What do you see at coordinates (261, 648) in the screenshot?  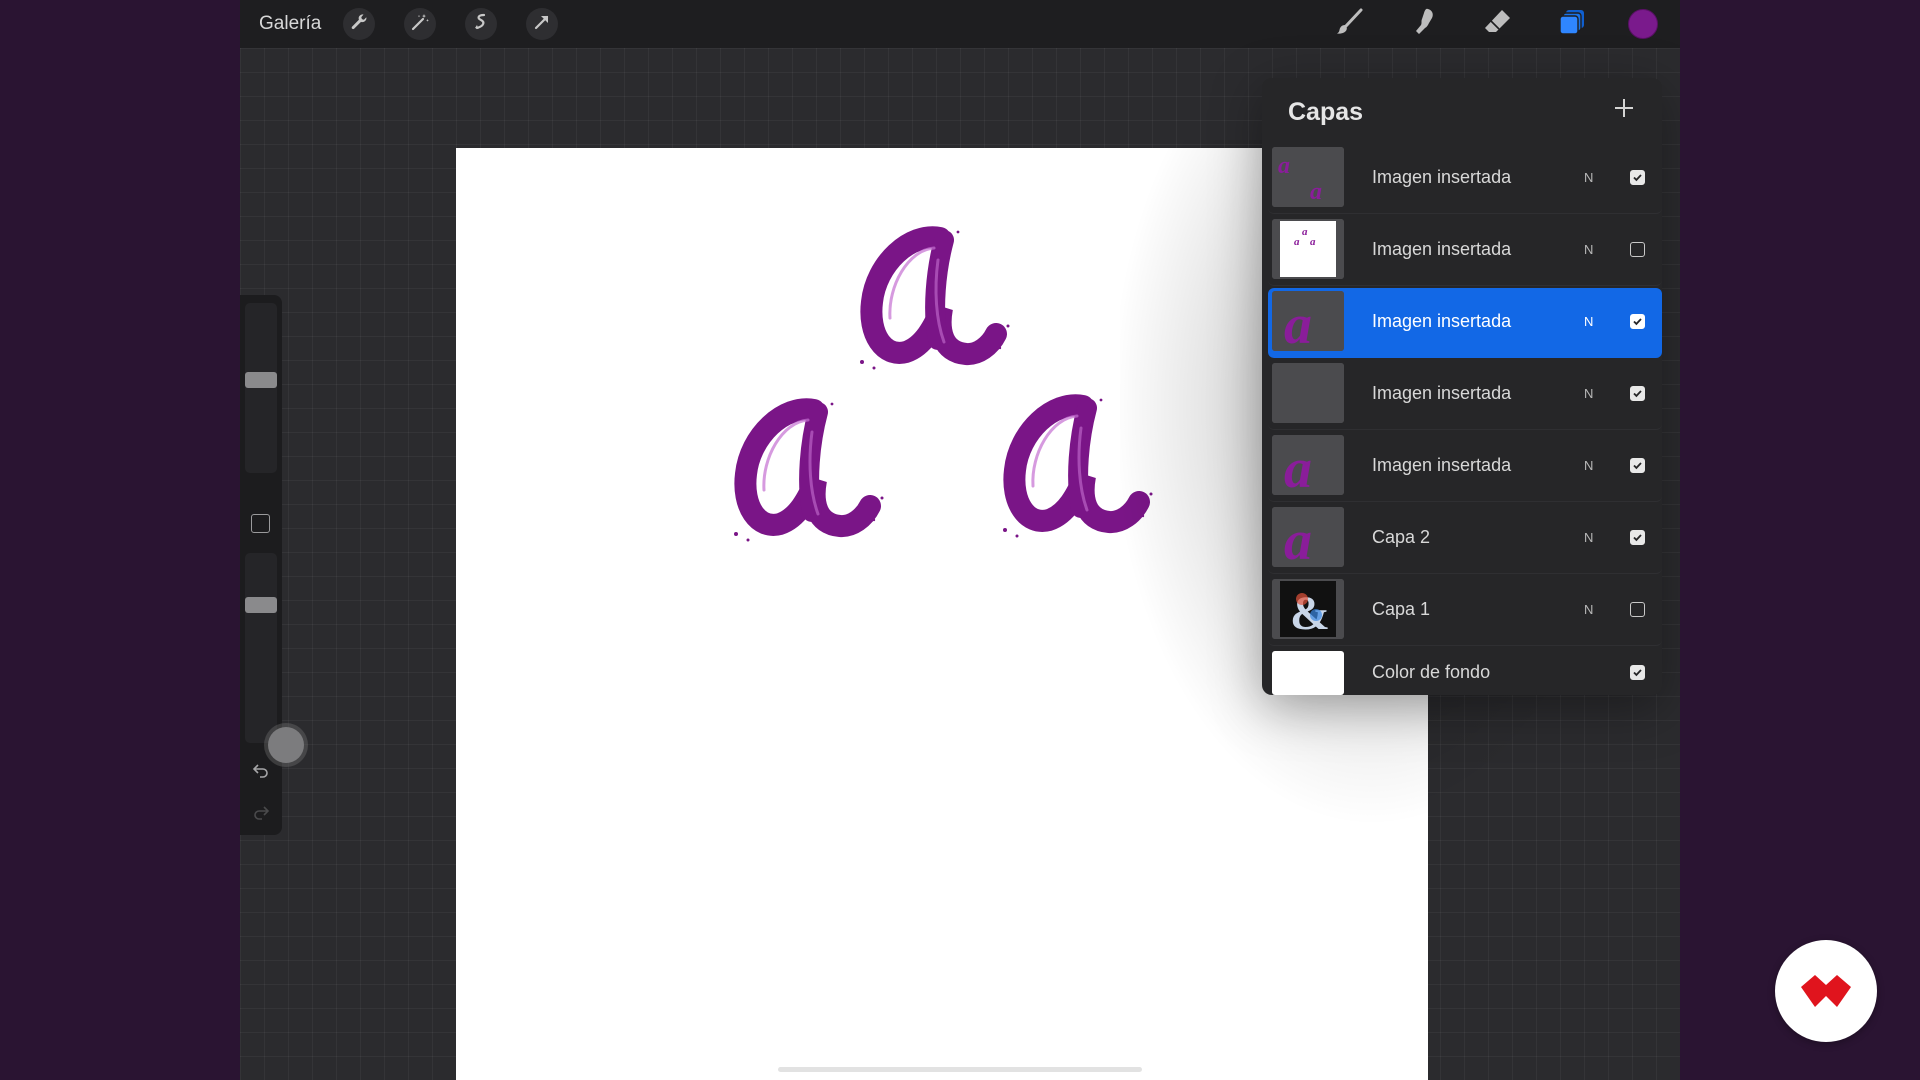 I see `opacity-slider` at bounding box center [261, 648].